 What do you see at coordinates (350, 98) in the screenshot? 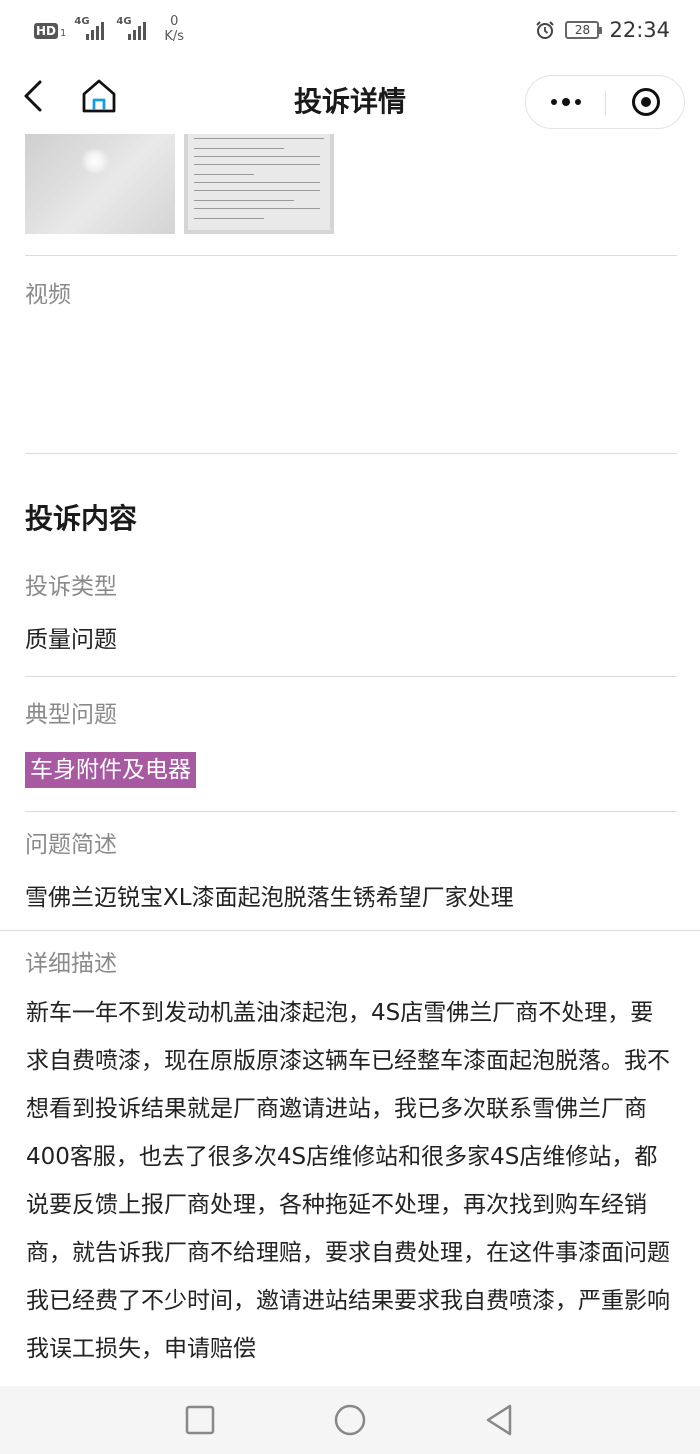
I see `navigation-bar: 投诉详情` at bounding box center [350, 98].